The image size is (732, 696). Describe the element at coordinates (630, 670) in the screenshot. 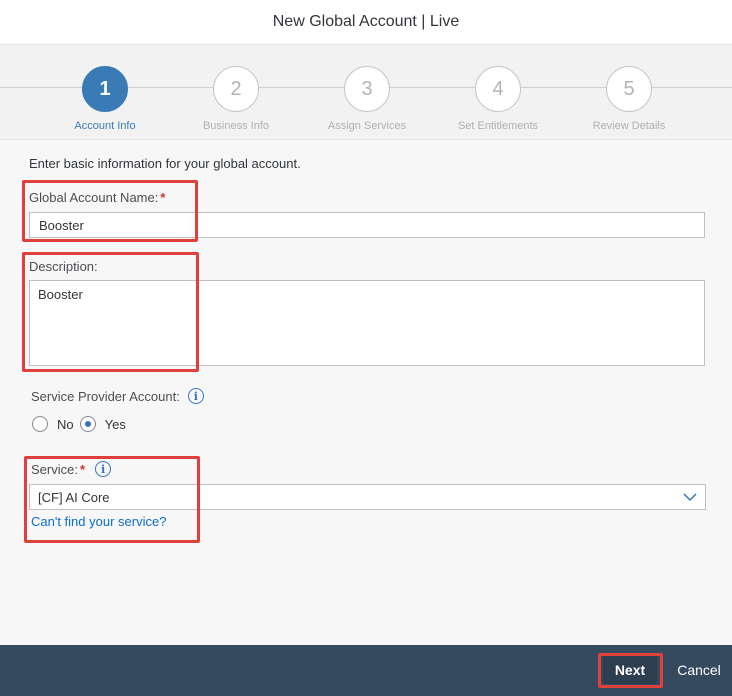

I see `next-button: Next` at that location.